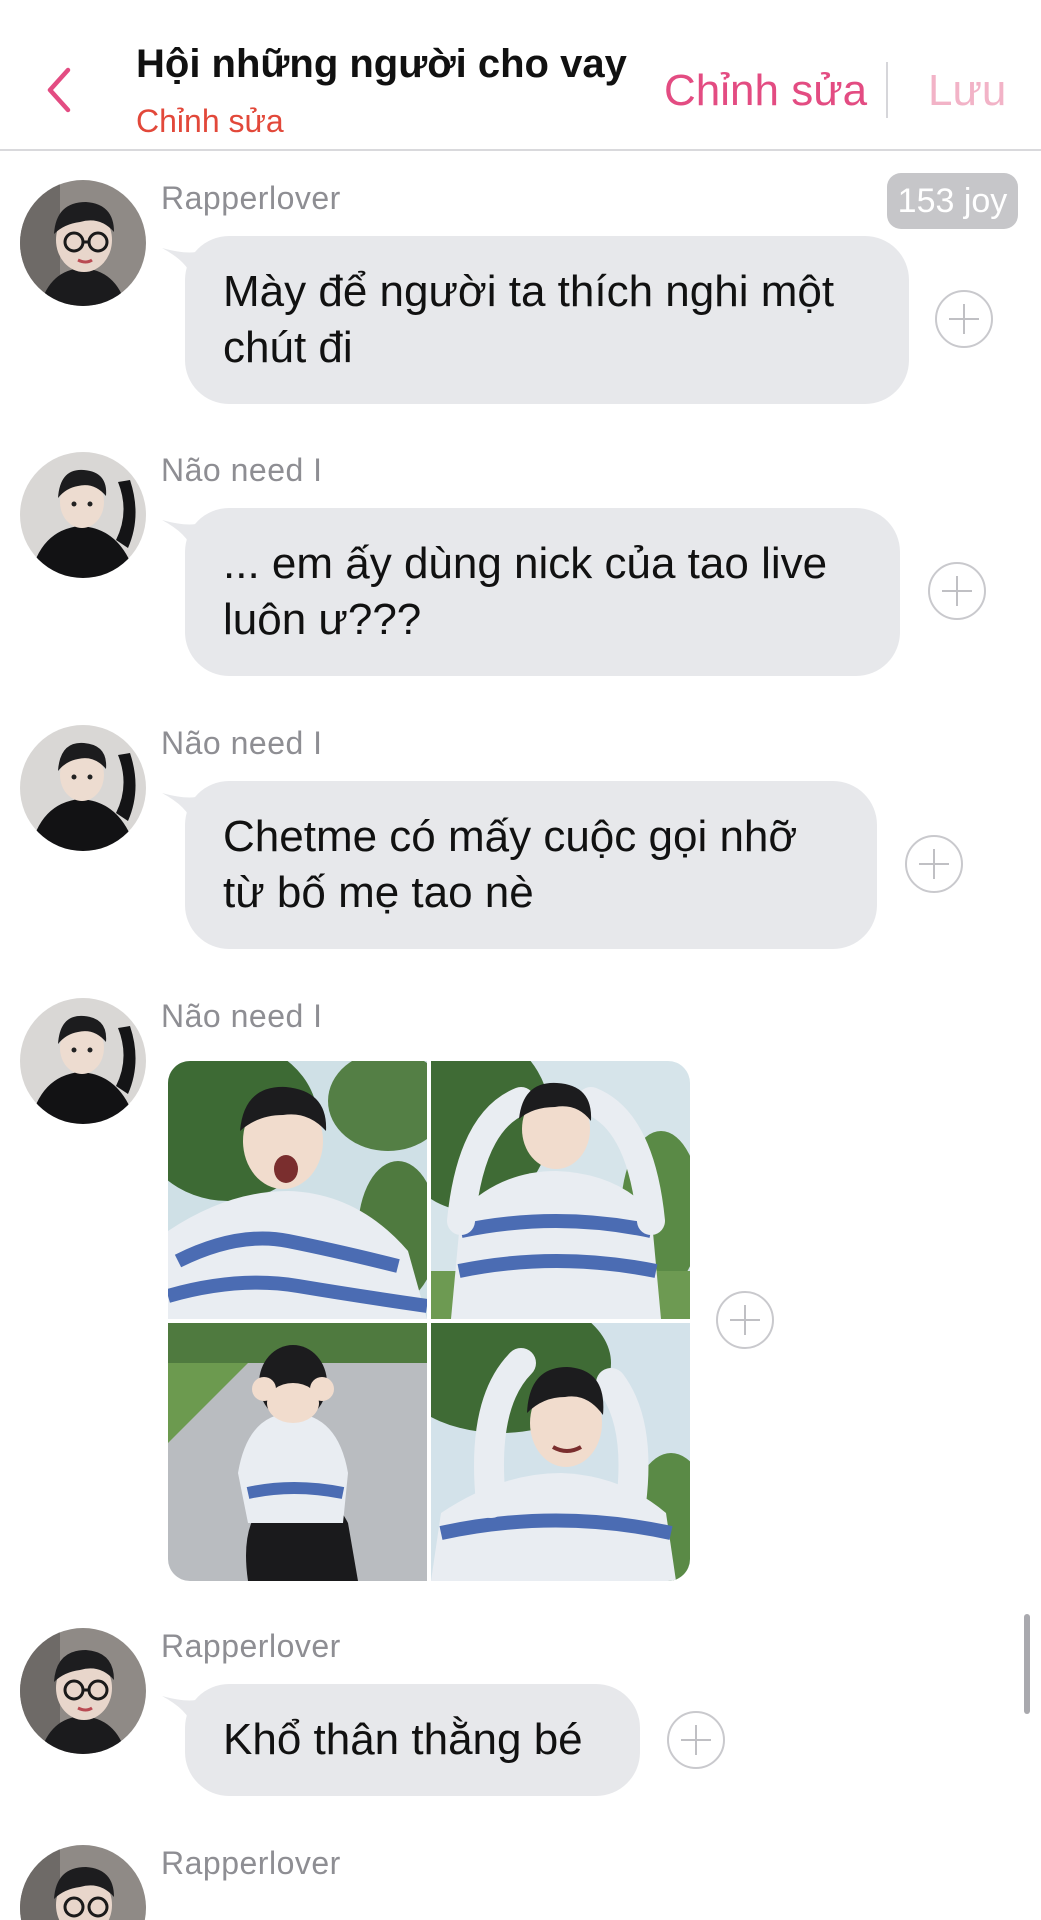 The height and width of the screenshot is (1920, 1041). Describe the element at coordinates (952, 201) in the screenshot. I see `joy-badge: 153 joy` at that location.